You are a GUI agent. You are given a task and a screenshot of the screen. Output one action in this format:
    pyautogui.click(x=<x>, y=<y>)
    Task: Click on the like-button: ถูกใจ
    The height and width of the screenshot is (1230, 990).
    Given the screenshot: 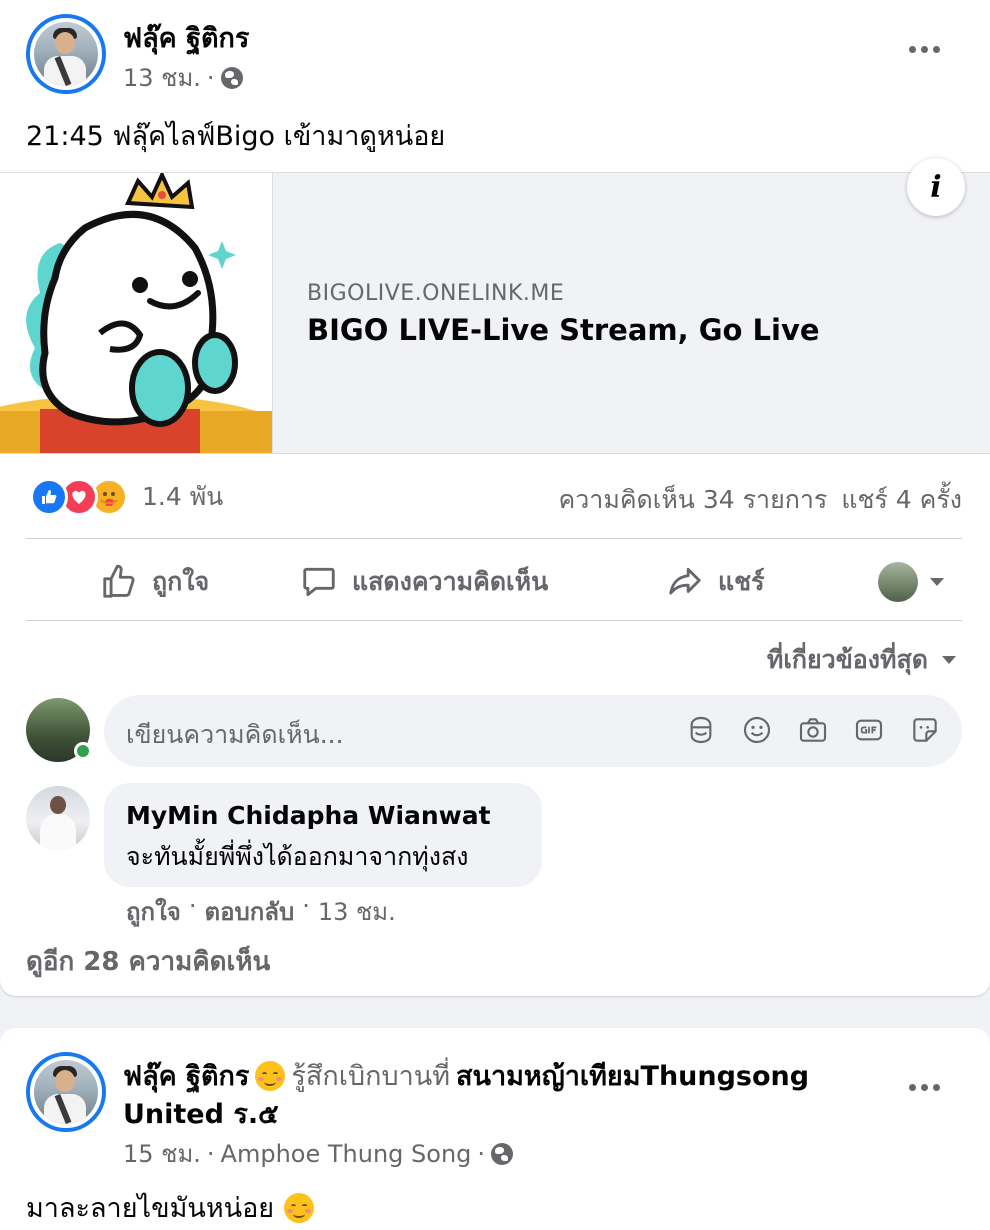 What is the action you would take?
    pyautogui.click(x=154, y=582)
    